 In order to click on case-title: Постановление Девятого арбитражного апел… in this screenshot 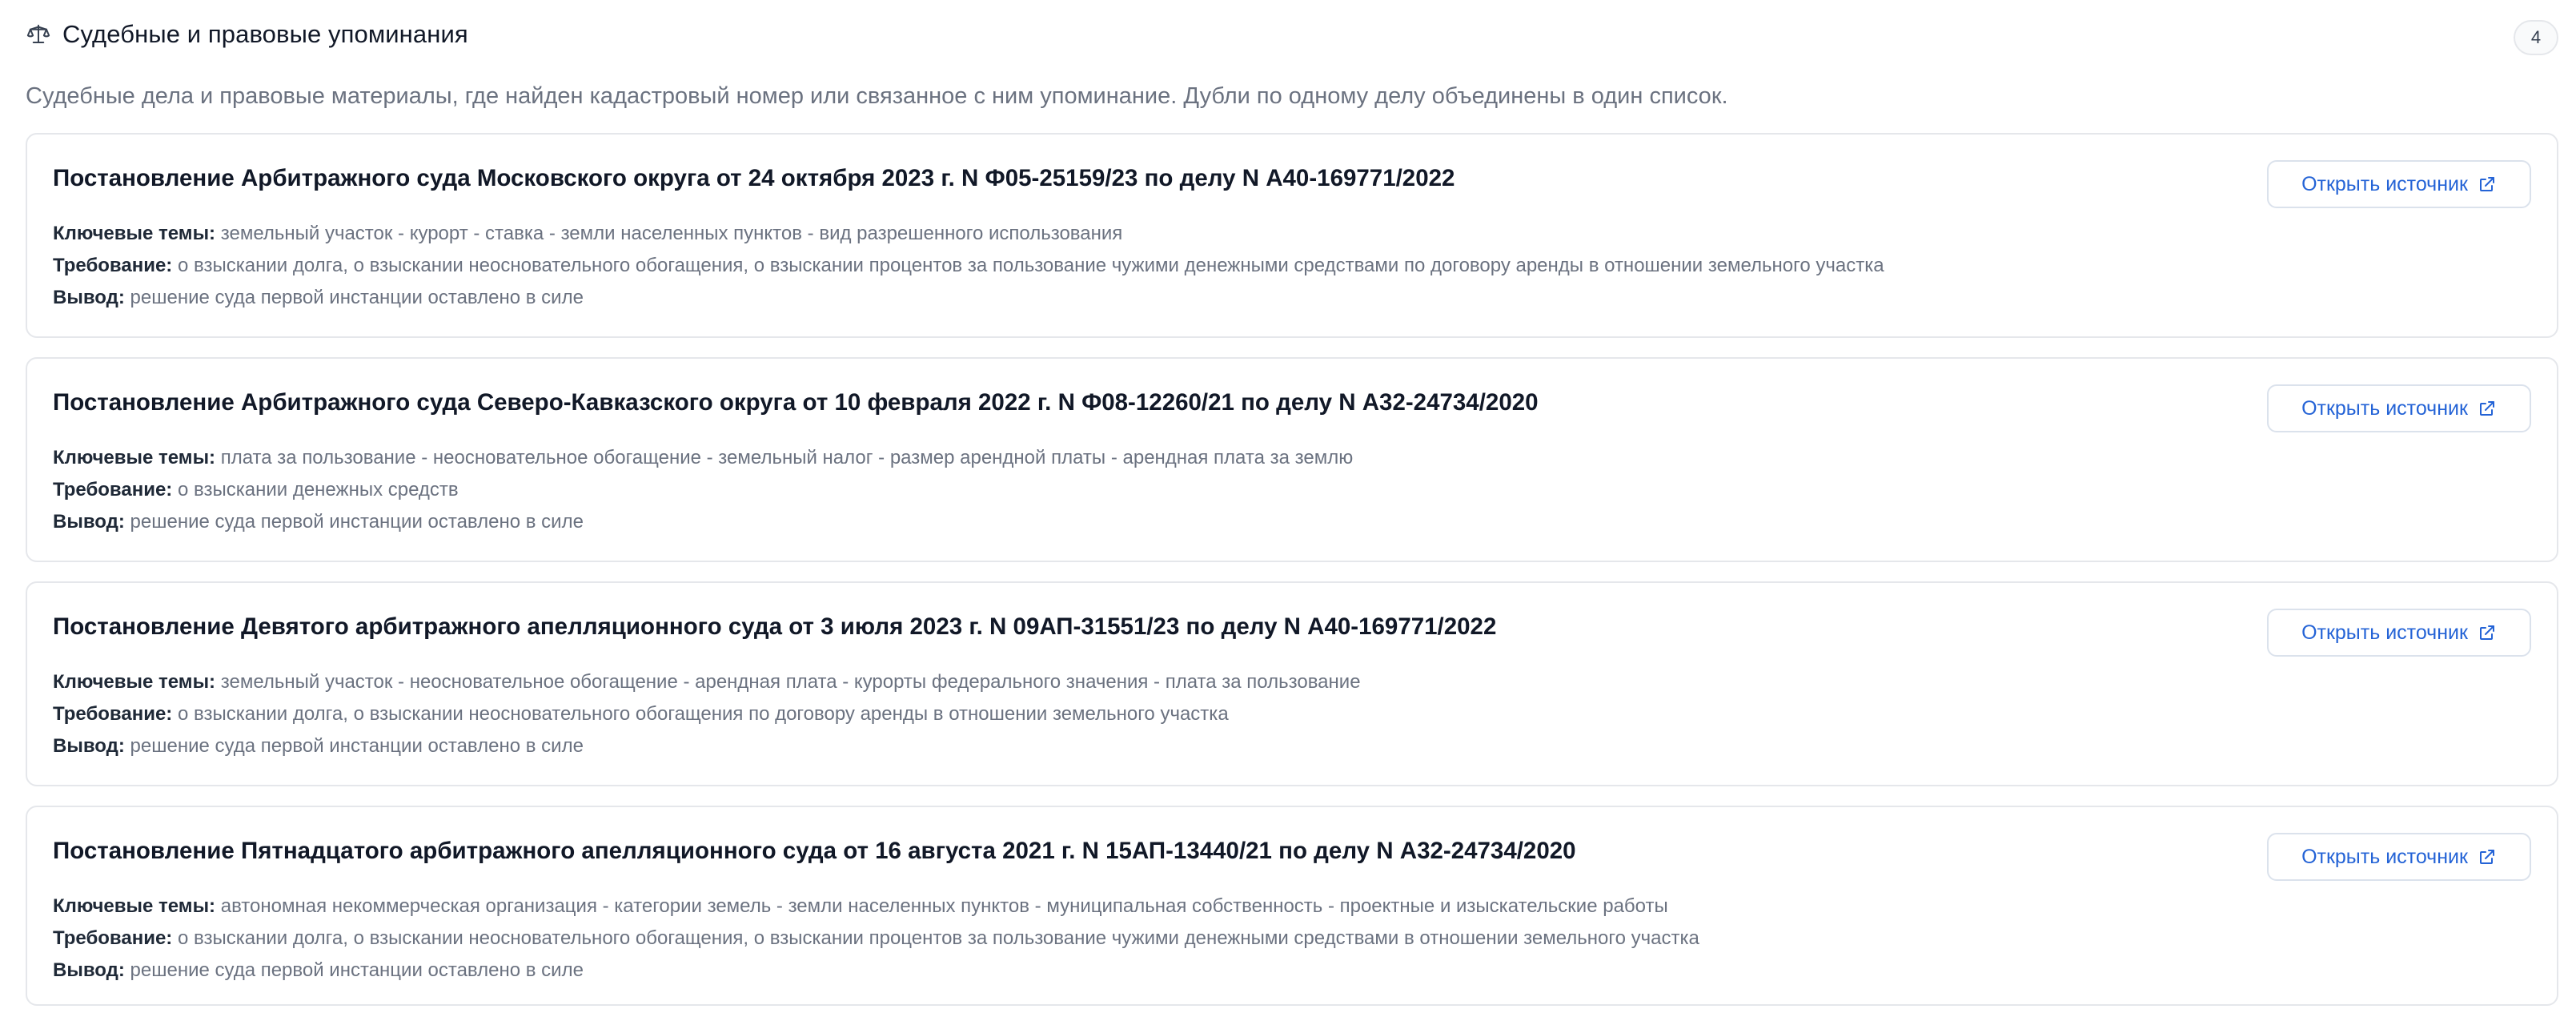, I will do `click(775, 626)`.